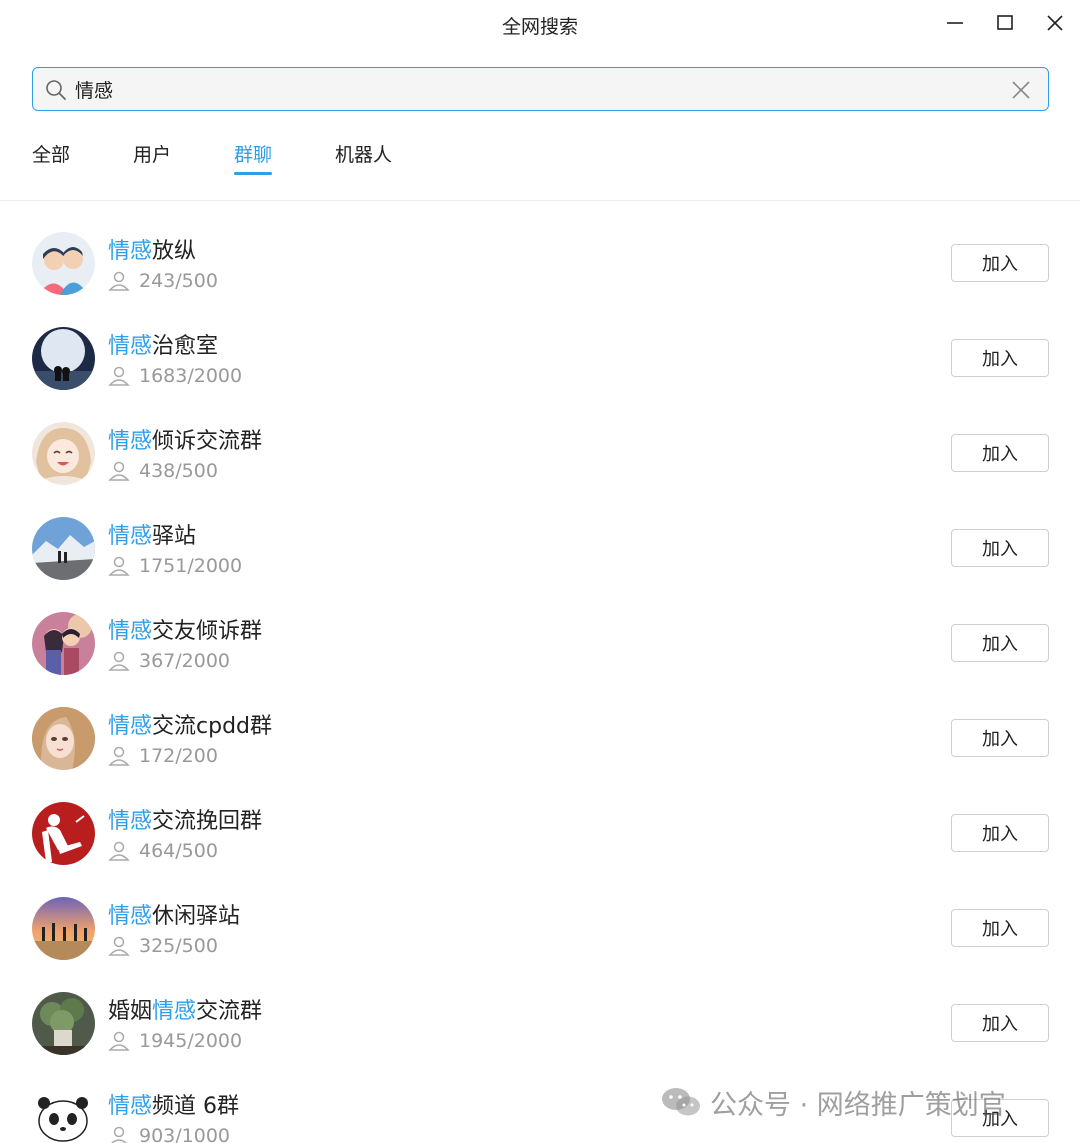  Describe the element at coordinates (363, 153) in the screenshot. I see `tab-bots: 机器人` at that location.